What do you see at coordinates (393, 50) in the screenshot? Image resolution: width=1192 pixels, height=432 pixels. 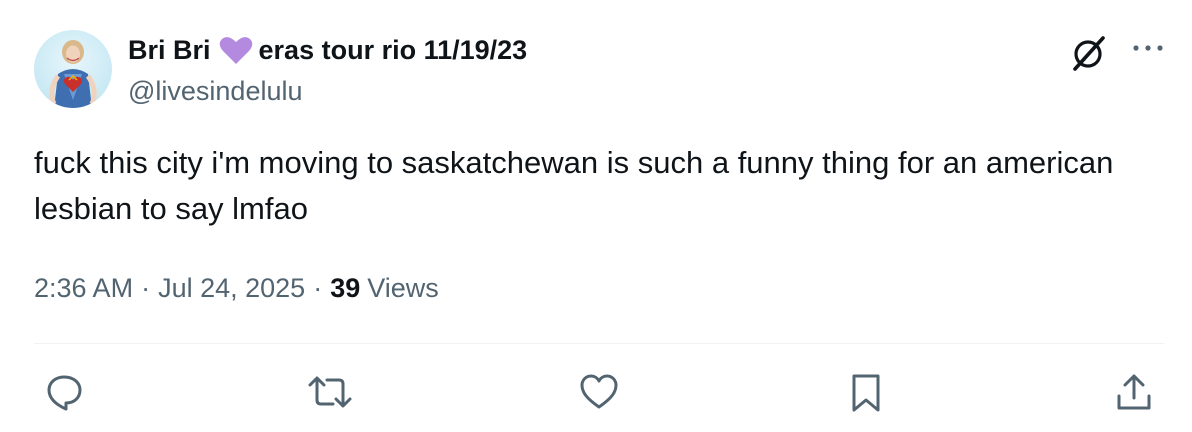 I see `author-name-suffix: eras tour rio 11/19/23` at bounding box center [393, 50].